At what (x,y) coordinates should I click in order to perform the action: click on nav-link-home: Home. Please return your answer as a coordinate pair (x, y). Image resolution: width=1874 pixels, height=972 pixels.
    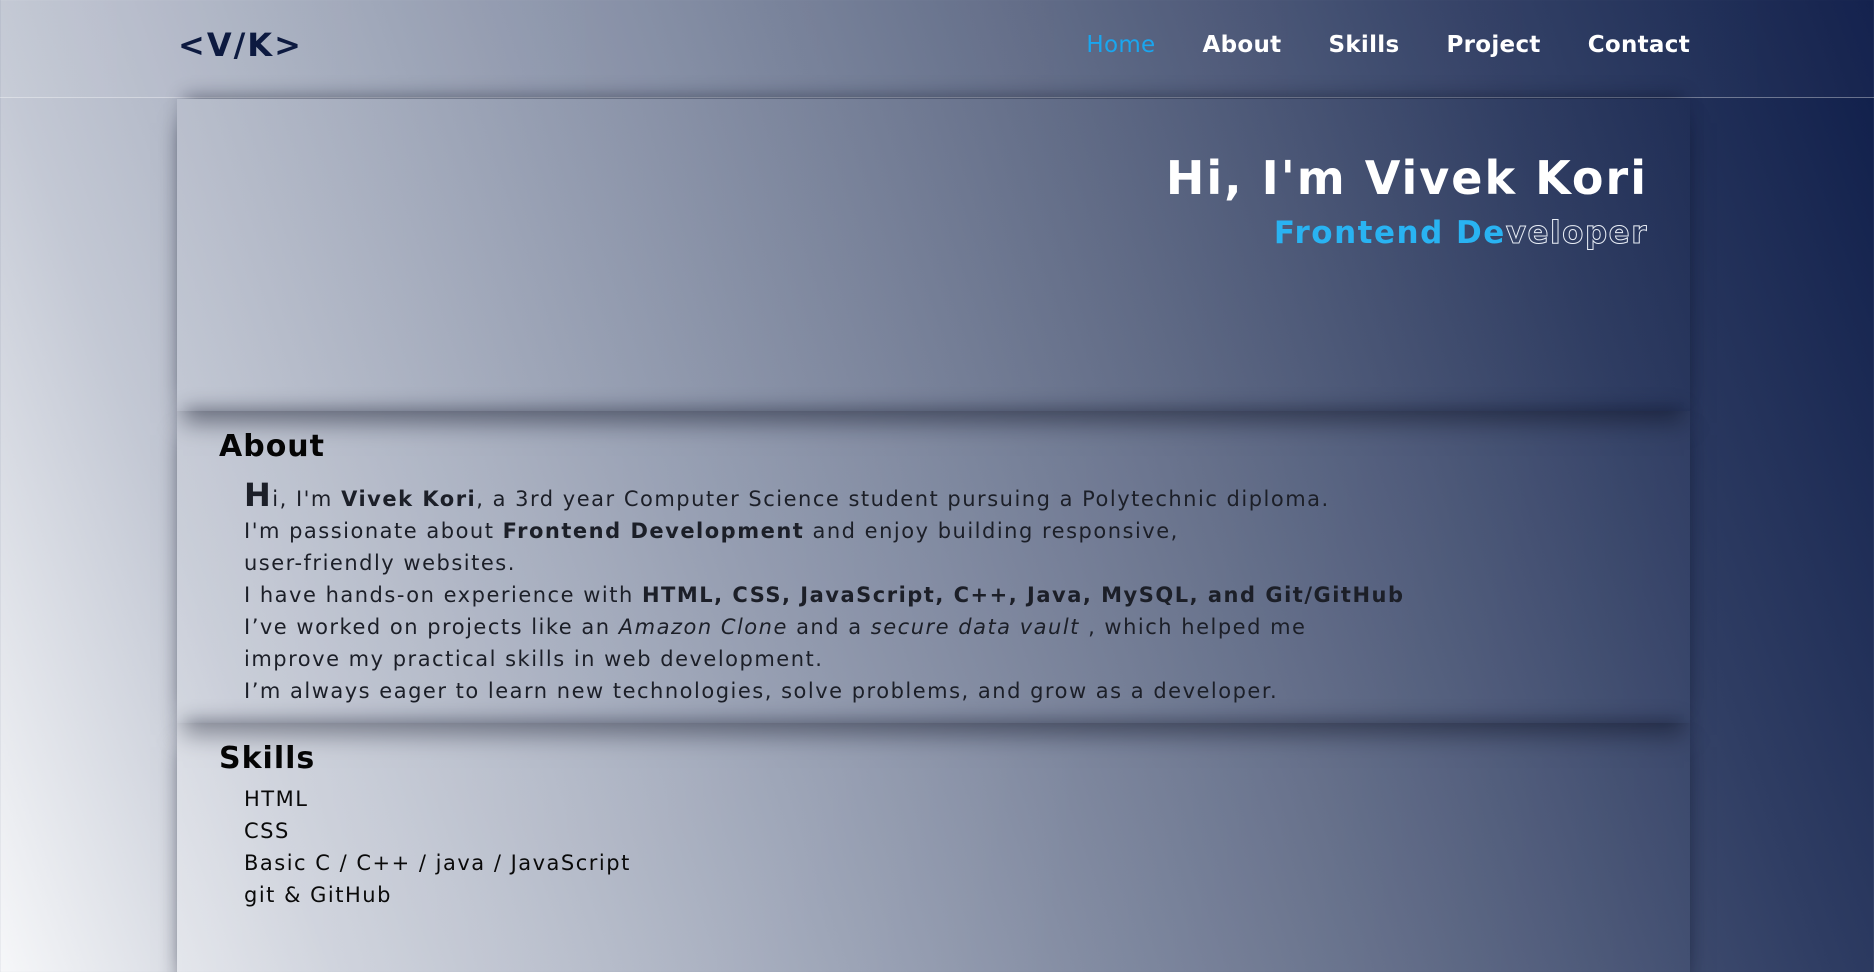
    Looking at the image, I should click on (1120, 45).